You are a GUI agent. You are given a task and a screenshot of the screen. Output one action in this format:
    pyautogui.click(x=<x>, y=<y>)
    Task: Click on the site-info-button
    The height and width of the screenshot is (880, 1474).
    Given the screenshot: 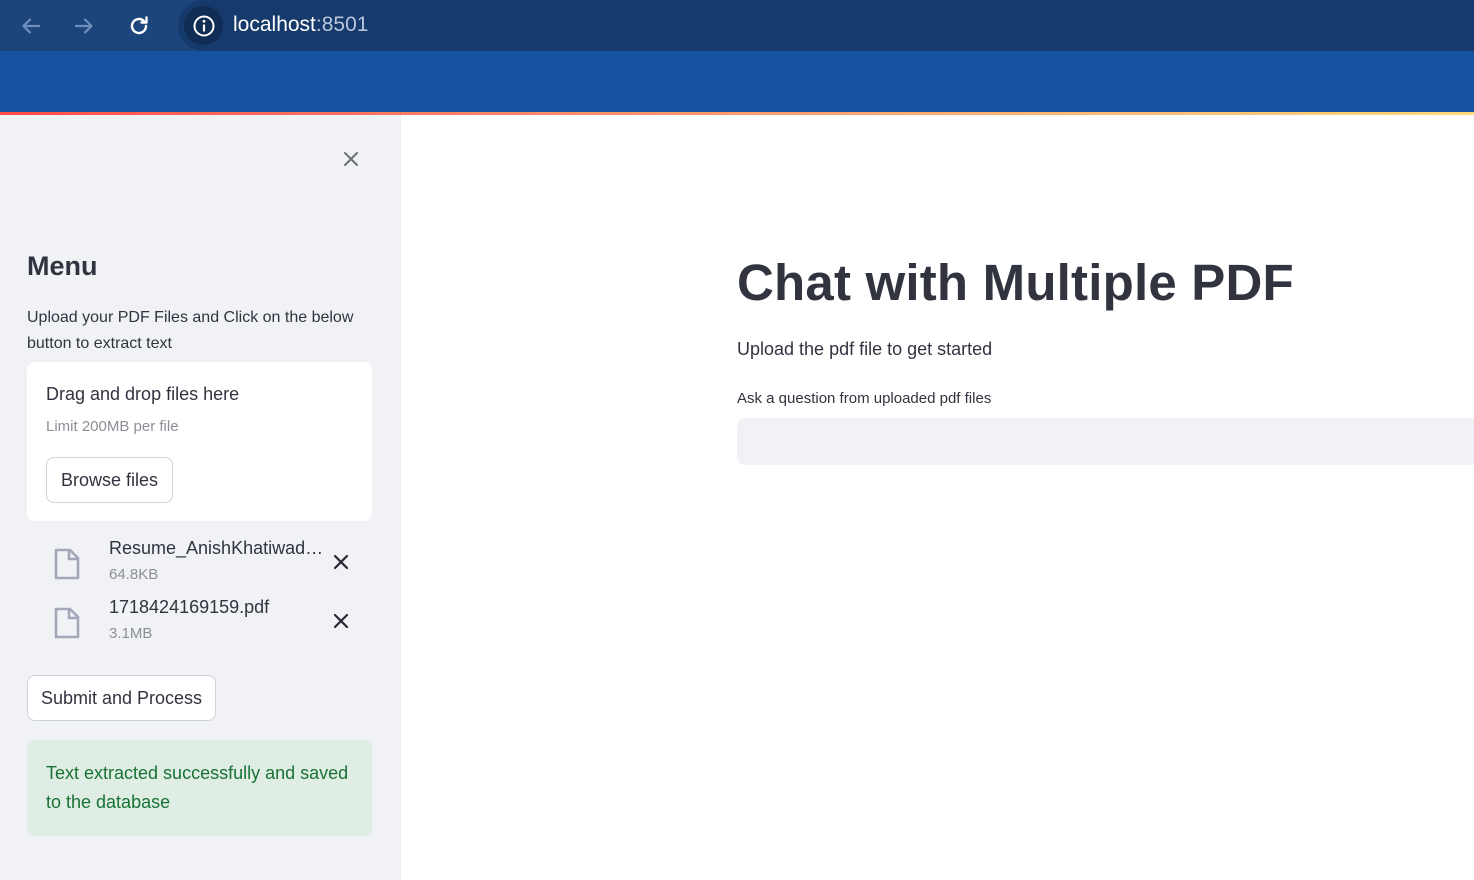 What is the action you would take?
    pyautogui.click(x=203, y=25)
    